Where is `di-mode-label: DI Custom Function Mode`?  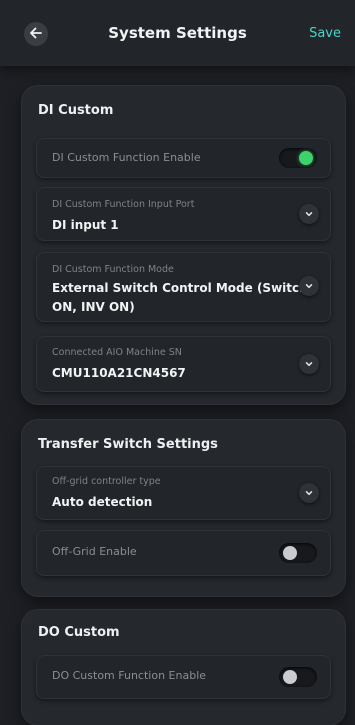
di-mode-label: DI Custom Function Mode is located at coordinates (113, 269).